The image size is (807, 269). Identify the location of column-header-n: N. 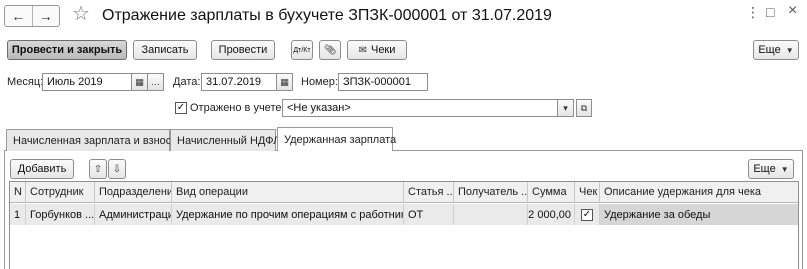
(18, 192).